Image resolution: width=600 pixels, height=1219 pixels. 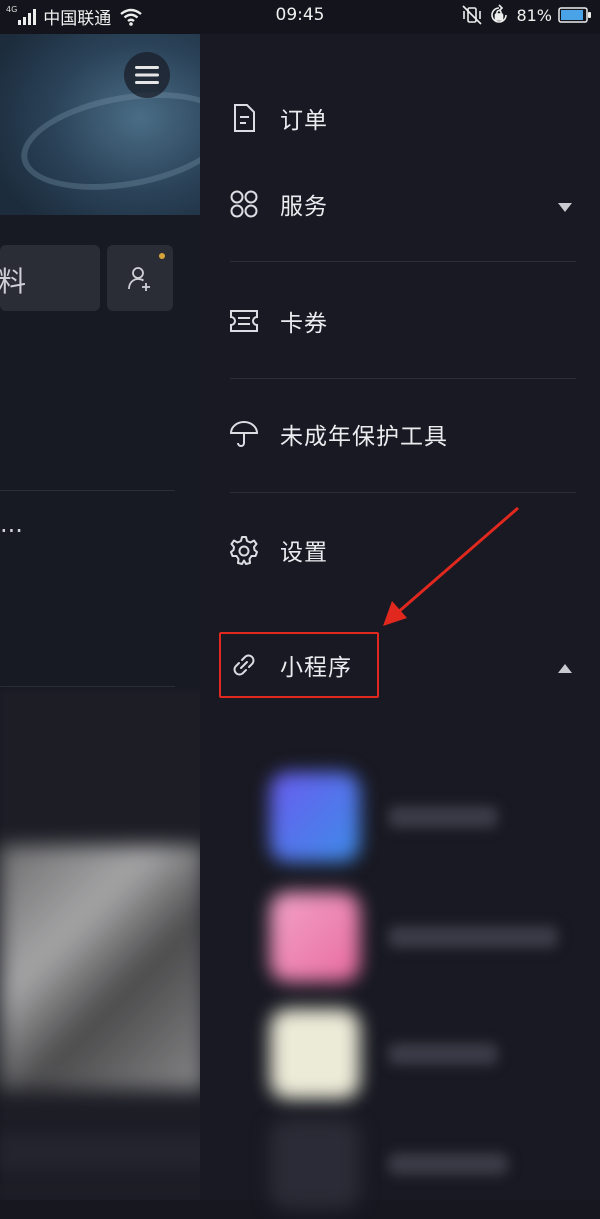 I want to click on drawer-item-label: 服务, so click(x=304, y=207).